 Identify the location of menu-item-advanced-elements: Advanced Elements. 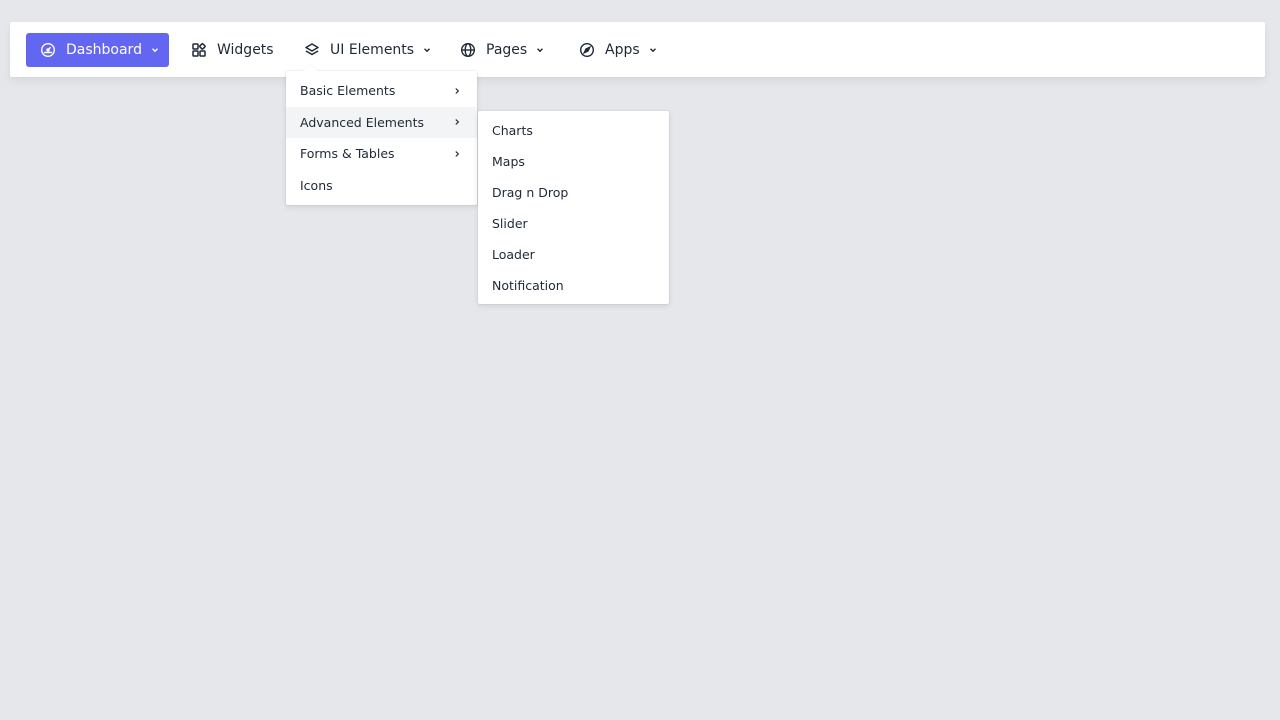
(381, 122).